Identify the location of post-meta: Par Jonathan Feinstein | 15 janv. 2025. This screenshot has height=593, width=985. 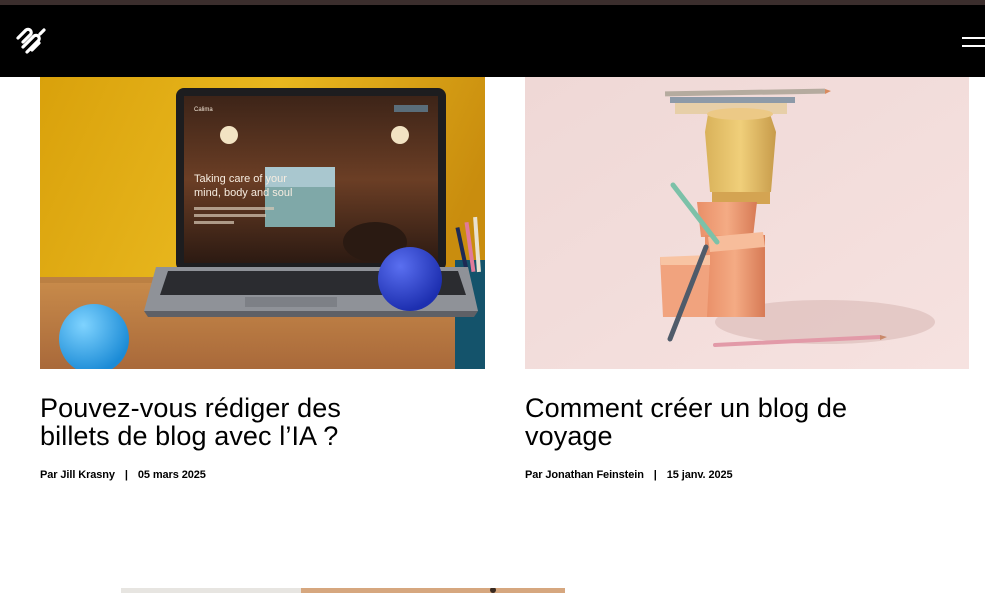
(629, 475).